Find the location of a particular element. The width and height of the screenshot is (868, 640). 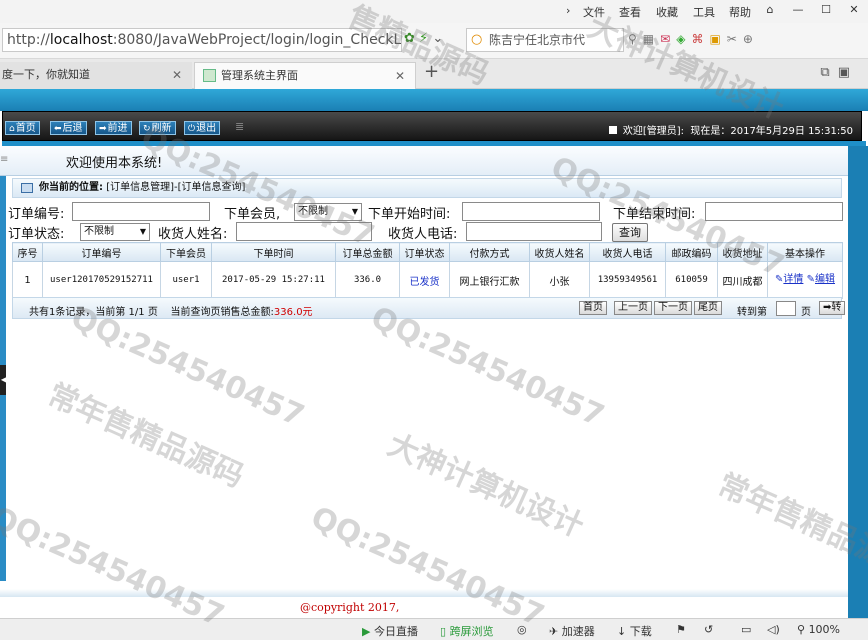

menu-arrow-icon: › is located at coordinates (568, 10).